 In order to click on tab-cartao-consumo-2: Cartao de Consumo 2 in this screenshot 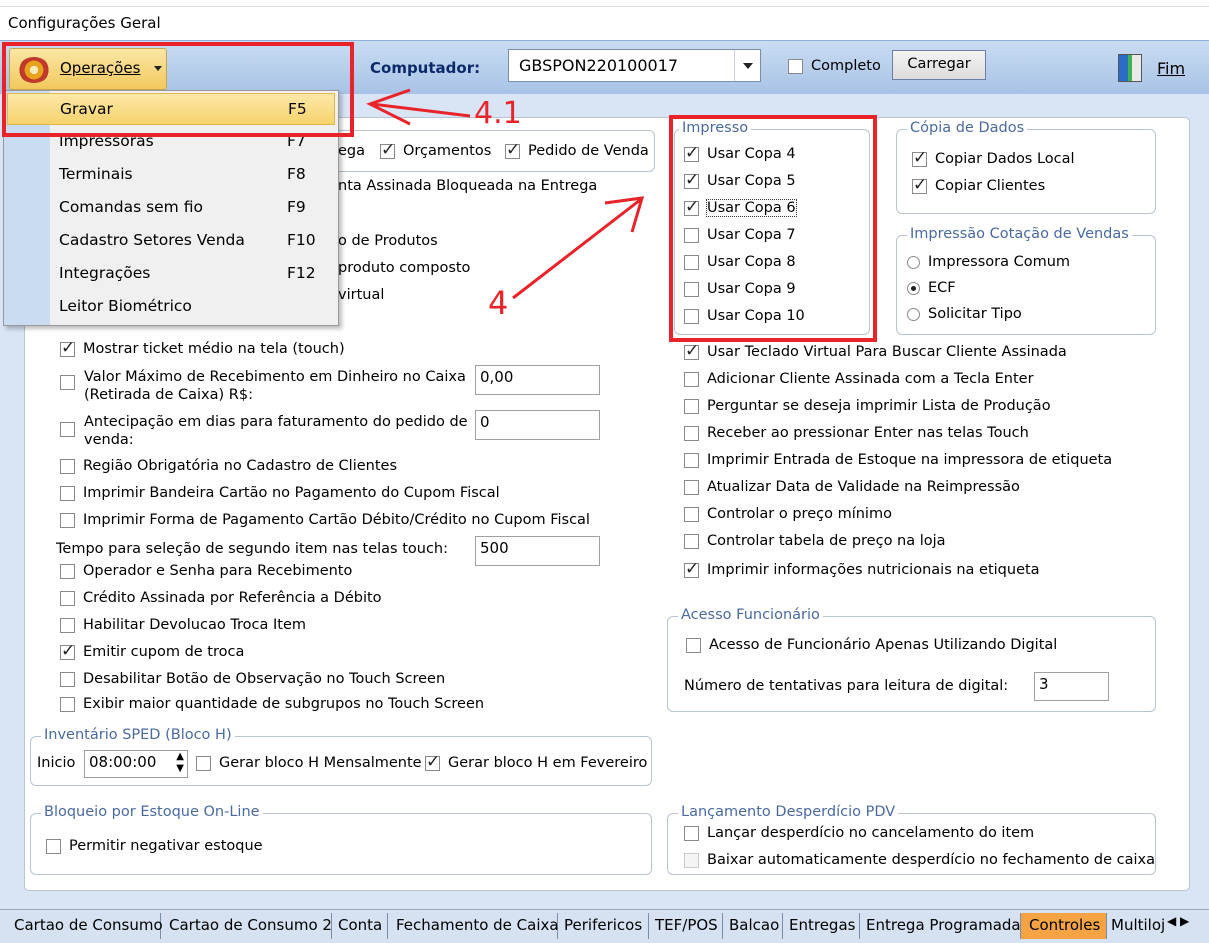, I will do `click(246, 926)`.